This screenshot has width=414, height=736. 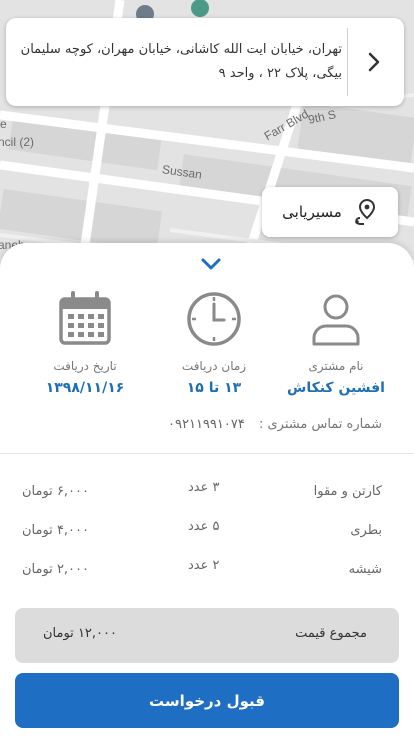 What do you see at coordinates (320, 424) in the screenshot?
I see `customer-phone-label: شماره تماس مشتری :` at bounding box center [320, 424].